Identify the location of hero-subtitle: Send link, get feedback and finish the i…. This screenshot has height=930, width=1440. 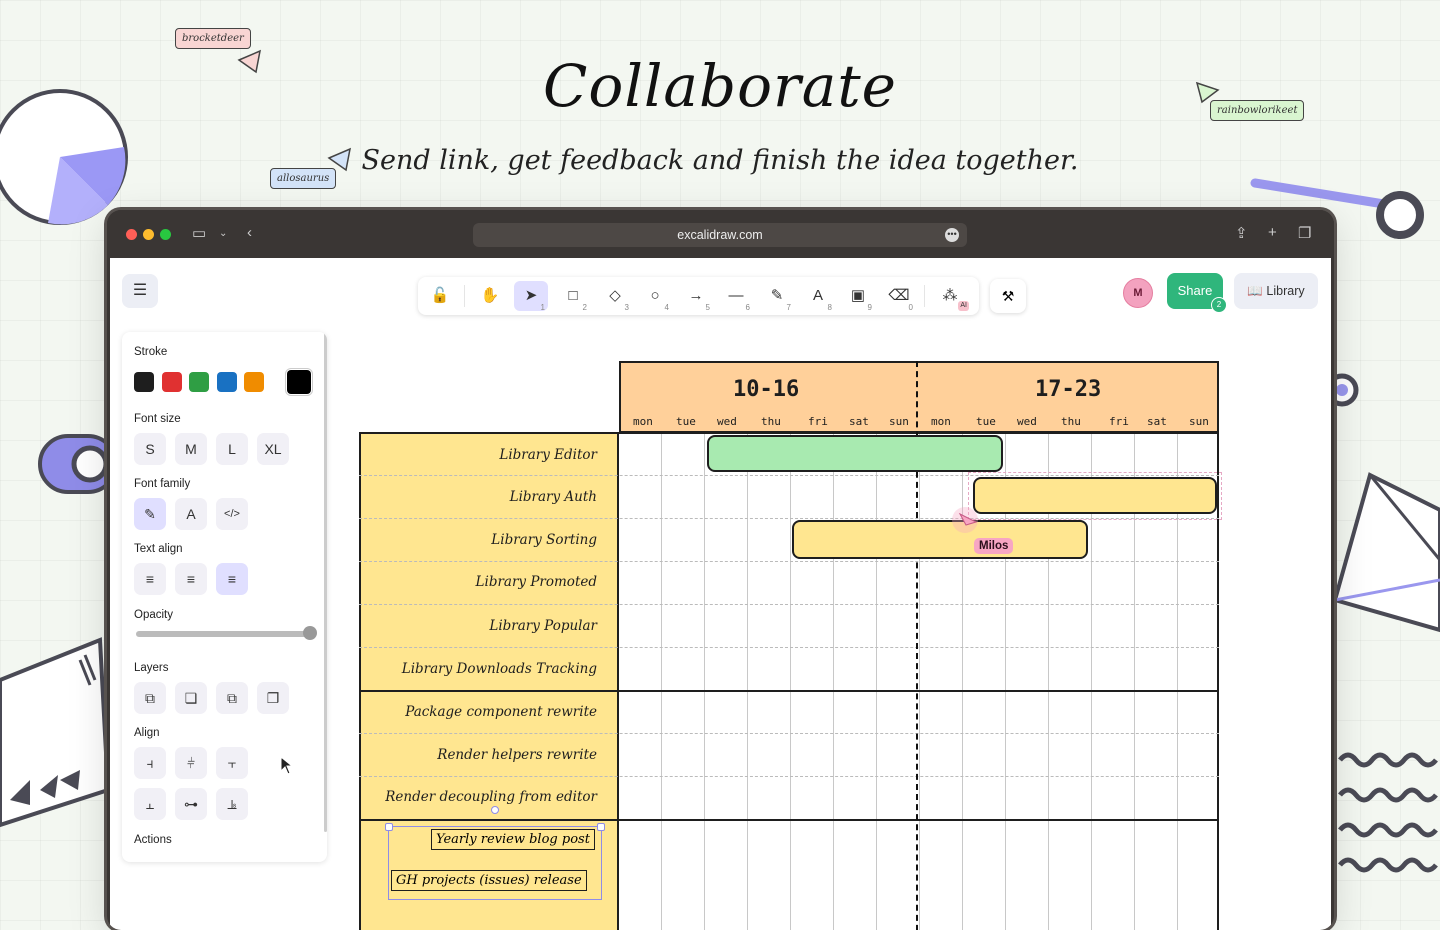
(720, 160).